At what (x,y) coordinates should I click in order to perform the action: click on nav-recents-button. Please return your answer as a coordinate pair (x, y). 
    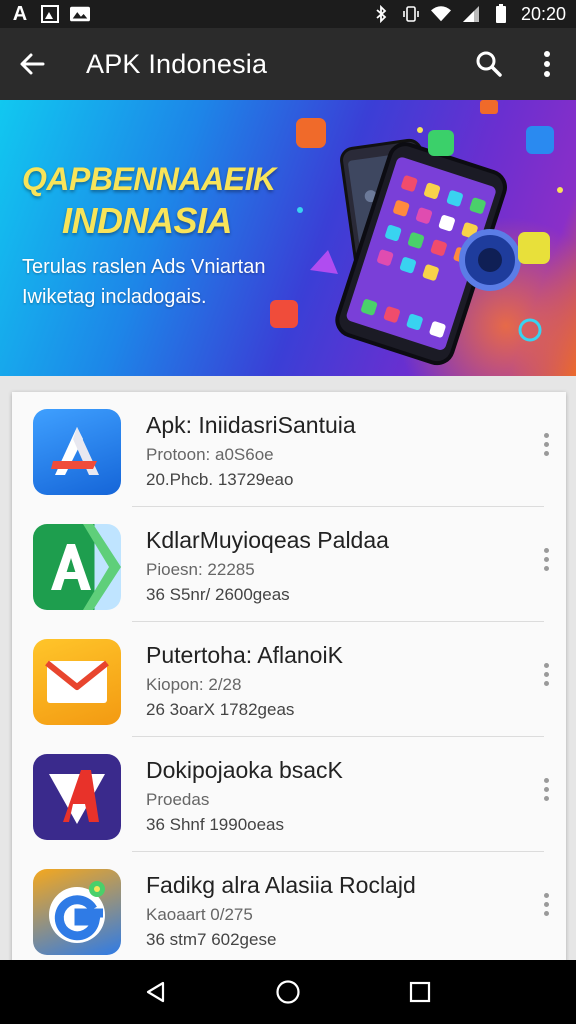
    Looking at the image, I should click on (420, 992).